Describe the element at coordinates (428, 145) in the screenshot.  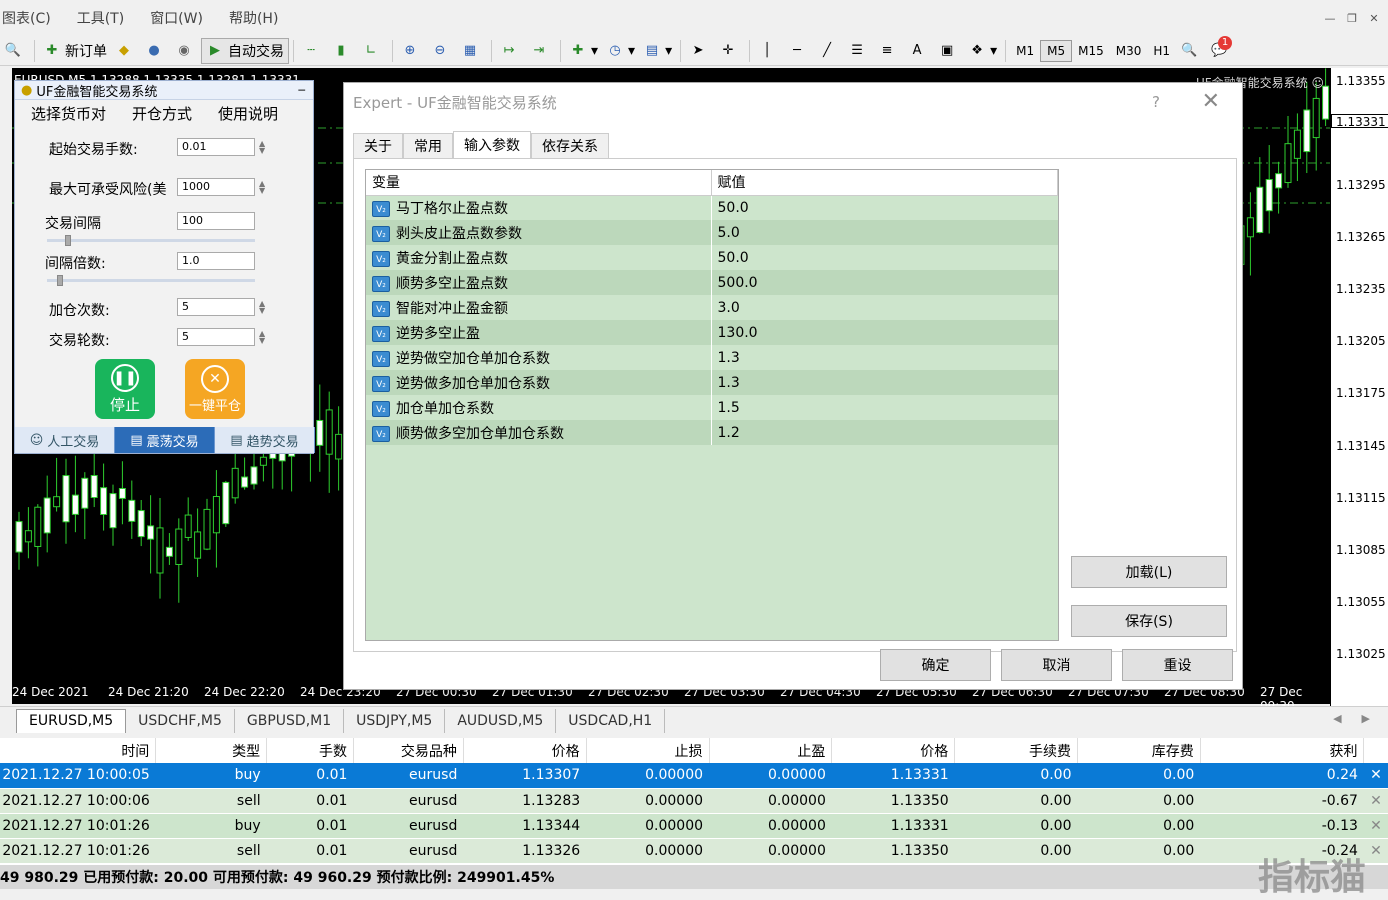
I see `tab-common: 常用` at that location.